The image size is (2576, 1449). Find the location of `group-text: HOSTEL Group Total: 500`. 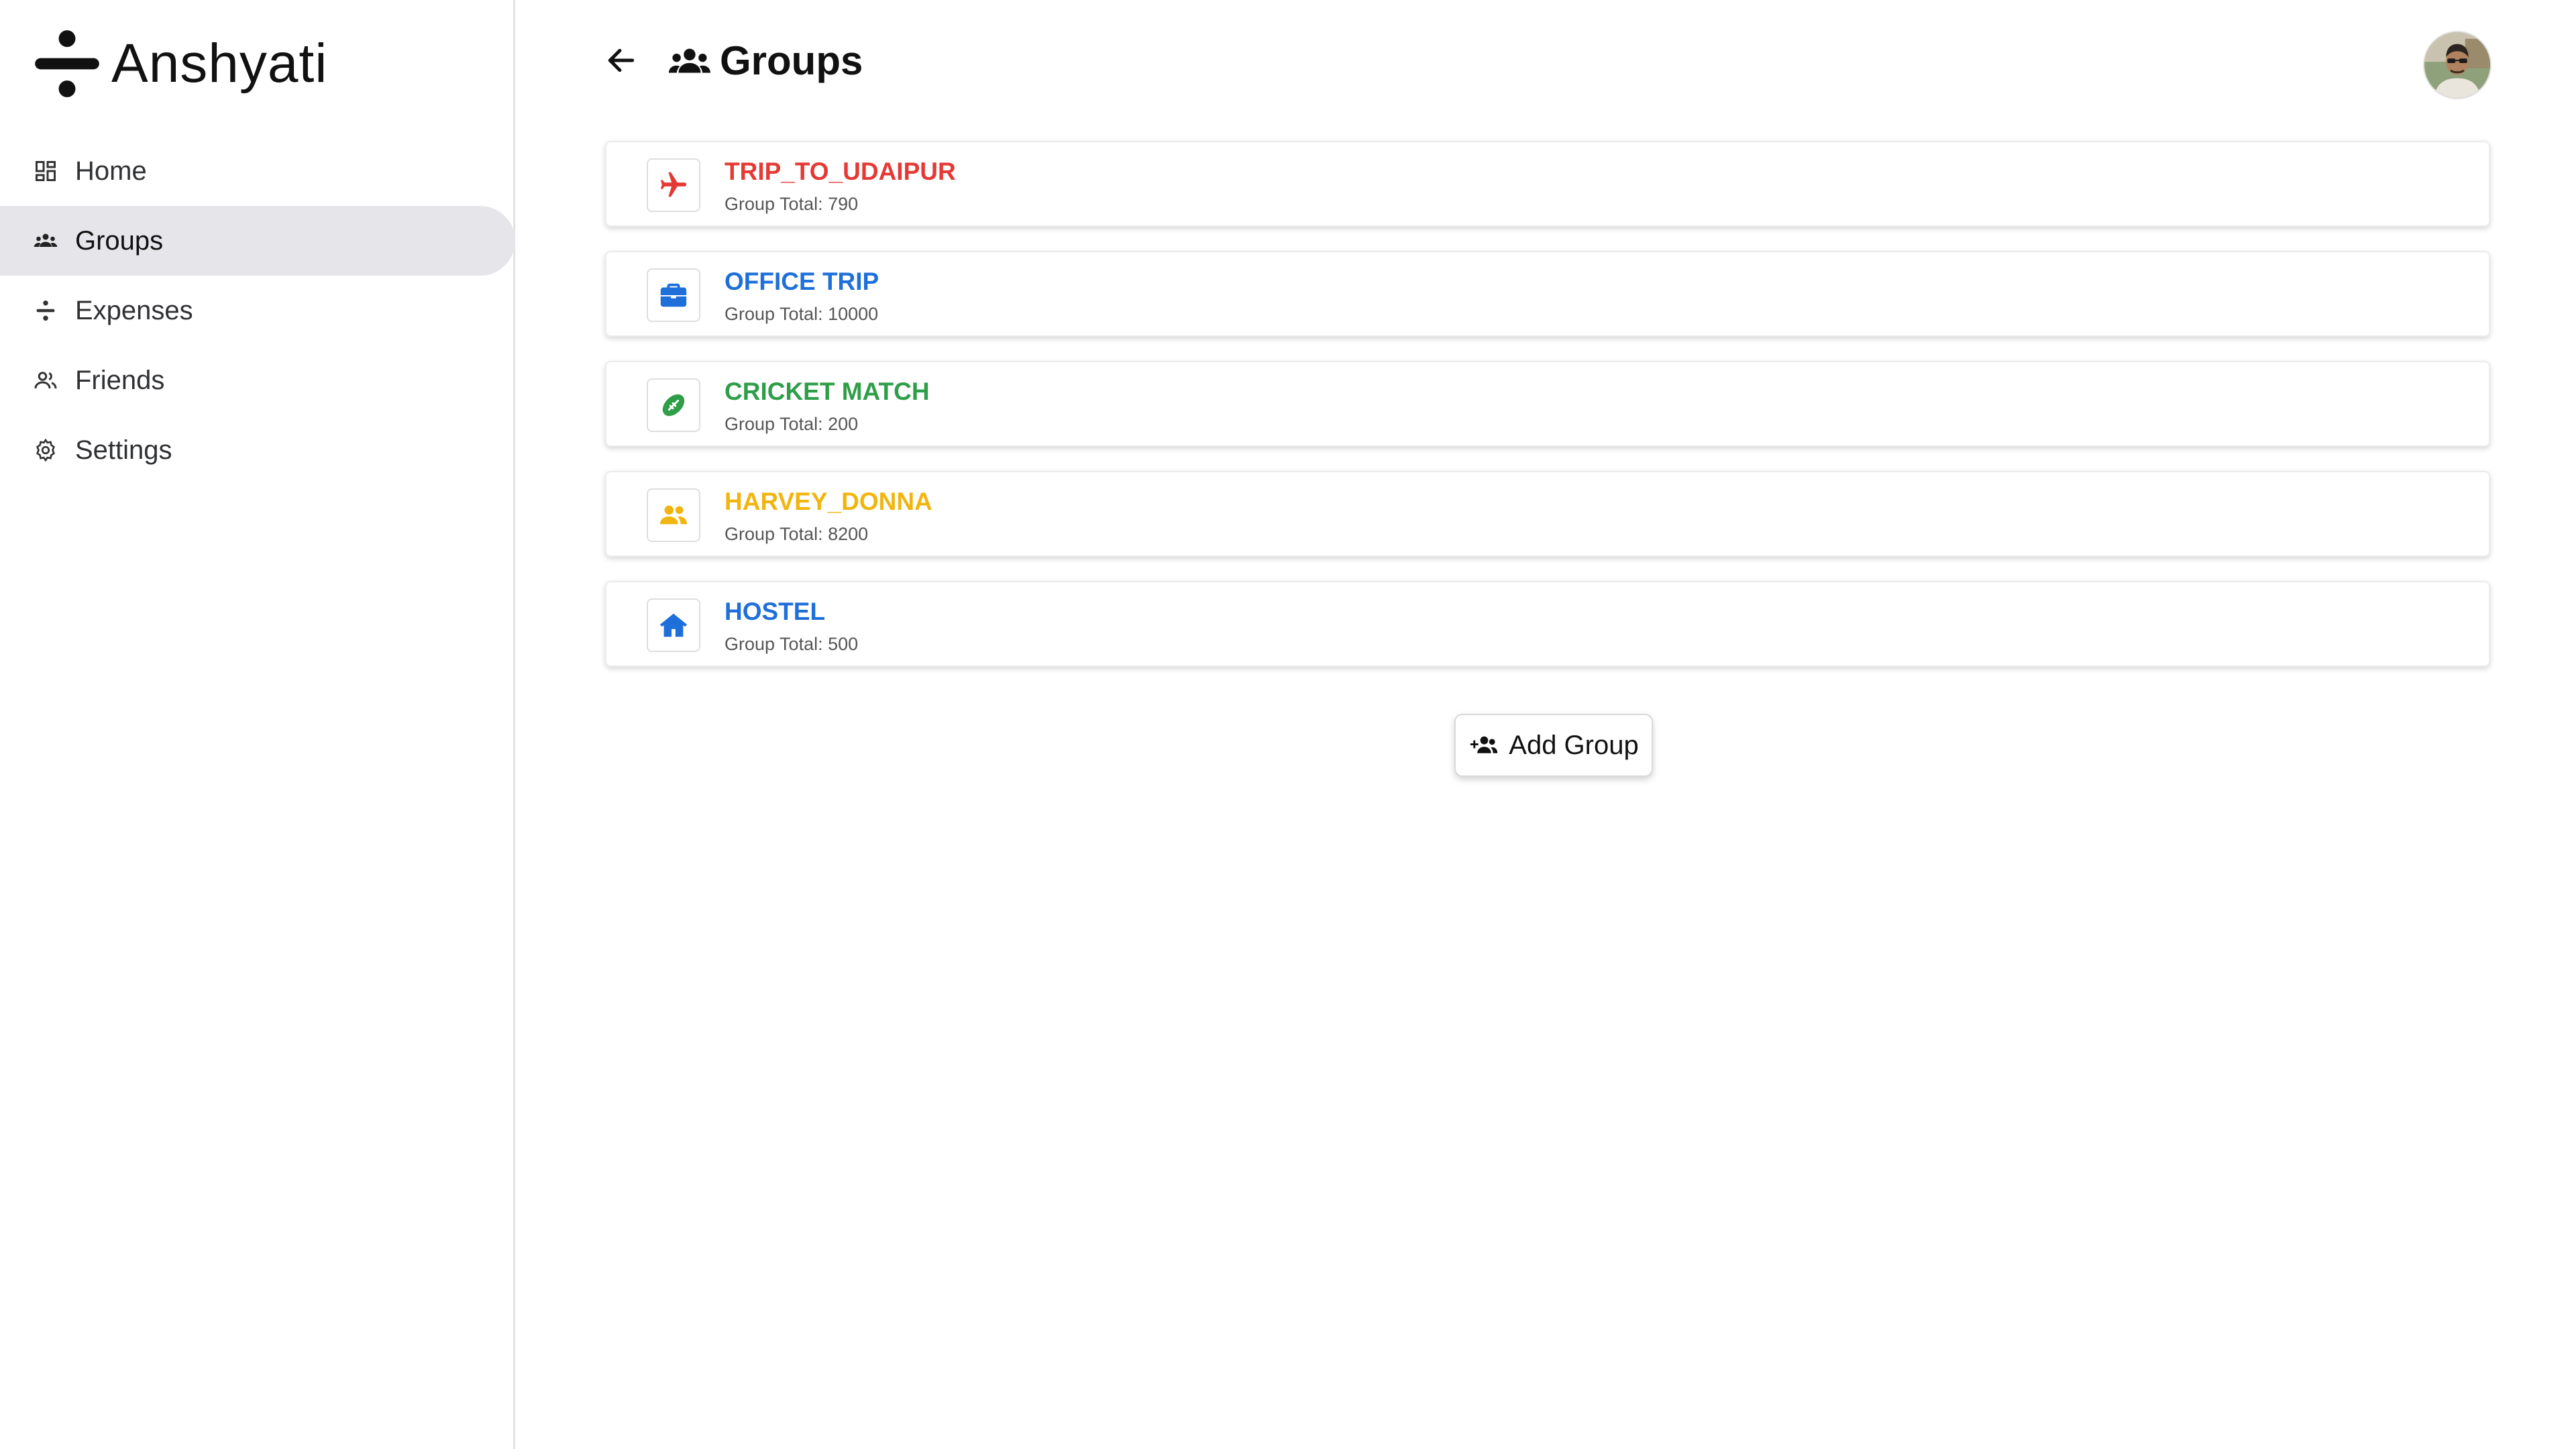

group-text: HOSTEL Group Total: 500 is located at coordinates (791, 626).